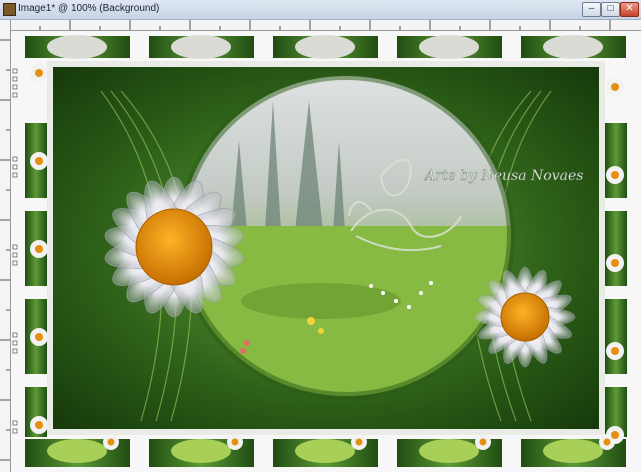  I want to click on small-daisy-right, so click(525, 317).